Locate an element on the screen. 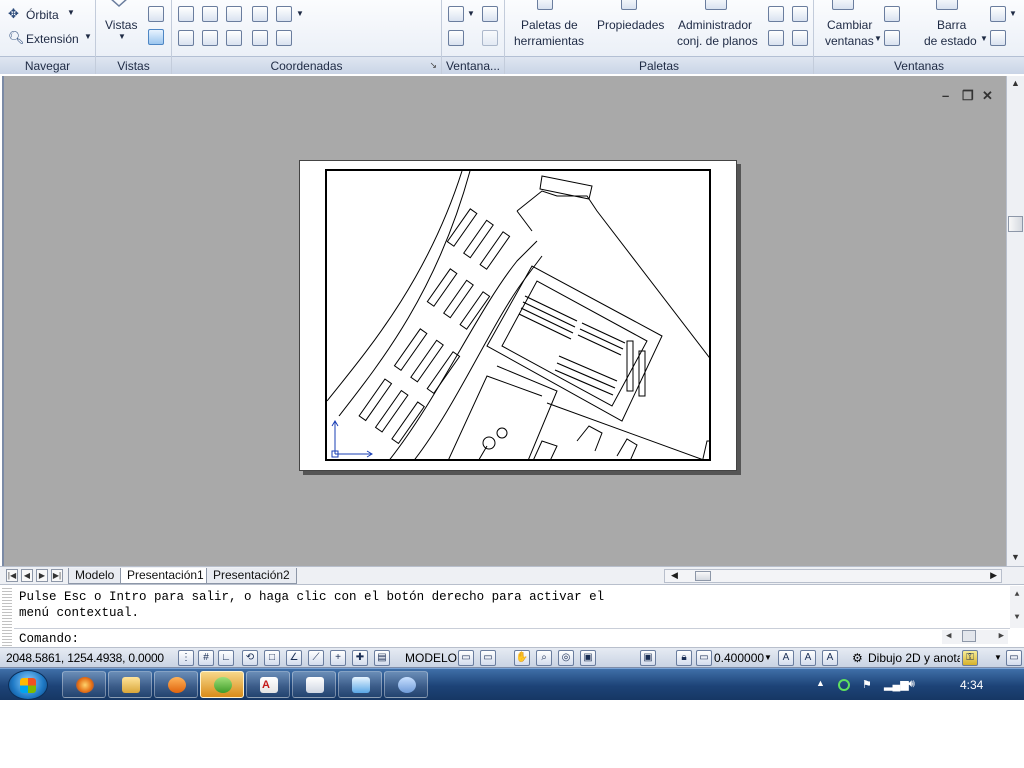 The image size is (1024, 768). coordenadas-launcher-icon: ↘ is located at coordinates (433, 65).